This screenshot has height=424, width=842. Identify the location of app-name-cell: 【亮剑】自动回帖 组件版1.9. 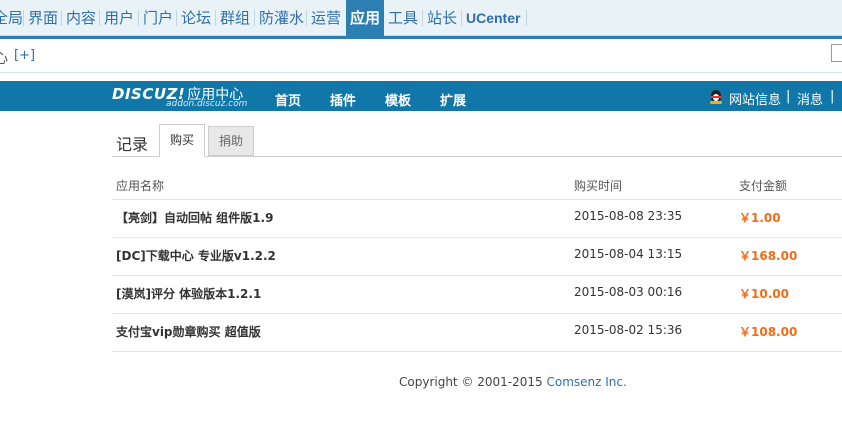
(194, 217).